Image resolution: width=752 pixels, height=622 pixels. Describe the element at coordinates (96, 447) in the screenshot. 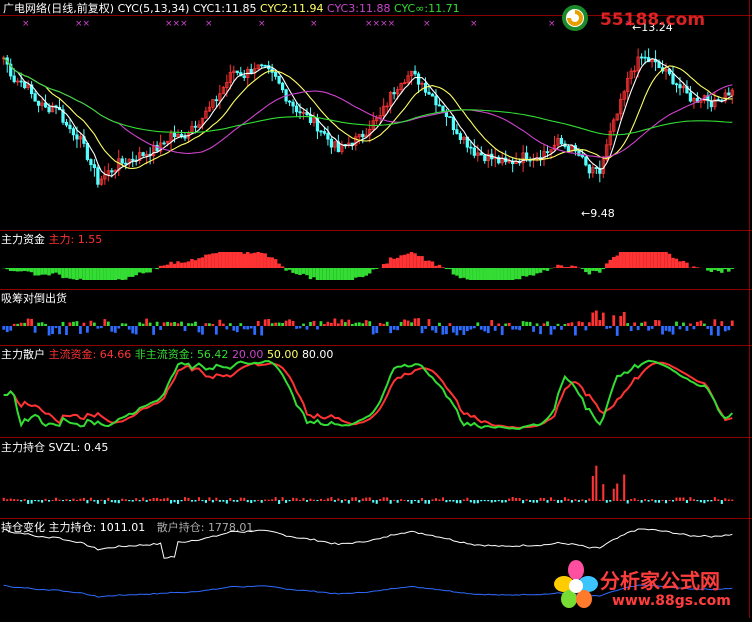

I see `svzl-value: 0.45` at that location.